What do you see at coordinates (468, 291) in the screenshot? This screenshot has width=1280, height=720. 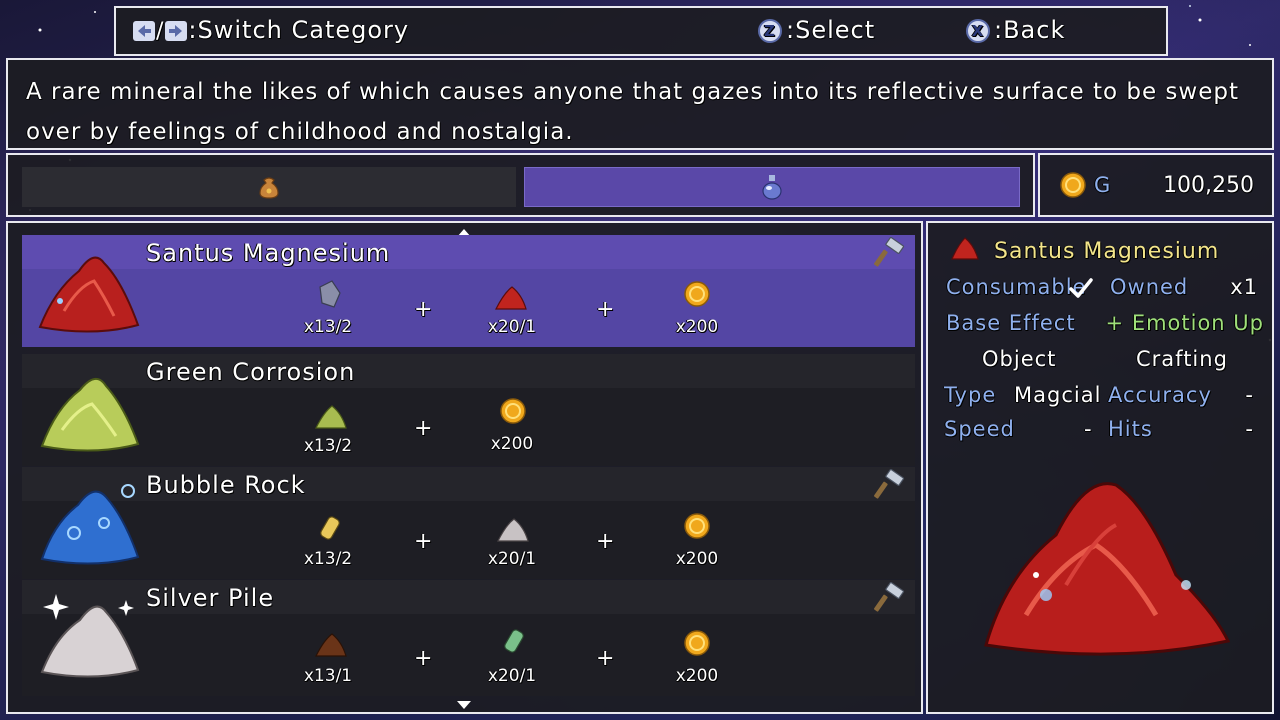 I see `recipe-row-santus-magnesium: Santus Magnesium x13/2 + x20/1 + x200` at bounding box center [468, 291].